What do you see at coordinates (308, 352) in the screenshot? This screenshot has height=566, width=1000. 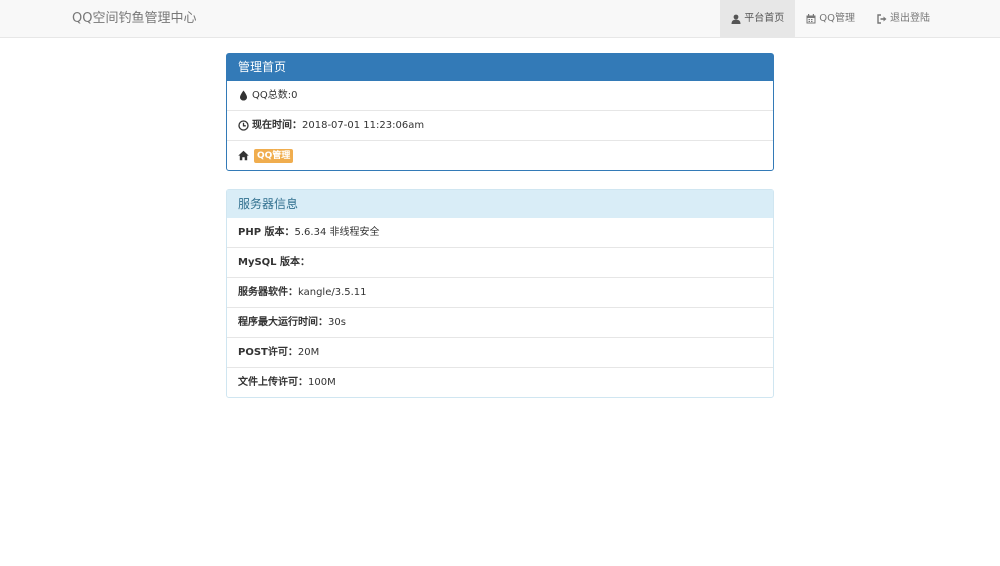 I see `server-row-value: 20M` at bounding box center [308, 352].